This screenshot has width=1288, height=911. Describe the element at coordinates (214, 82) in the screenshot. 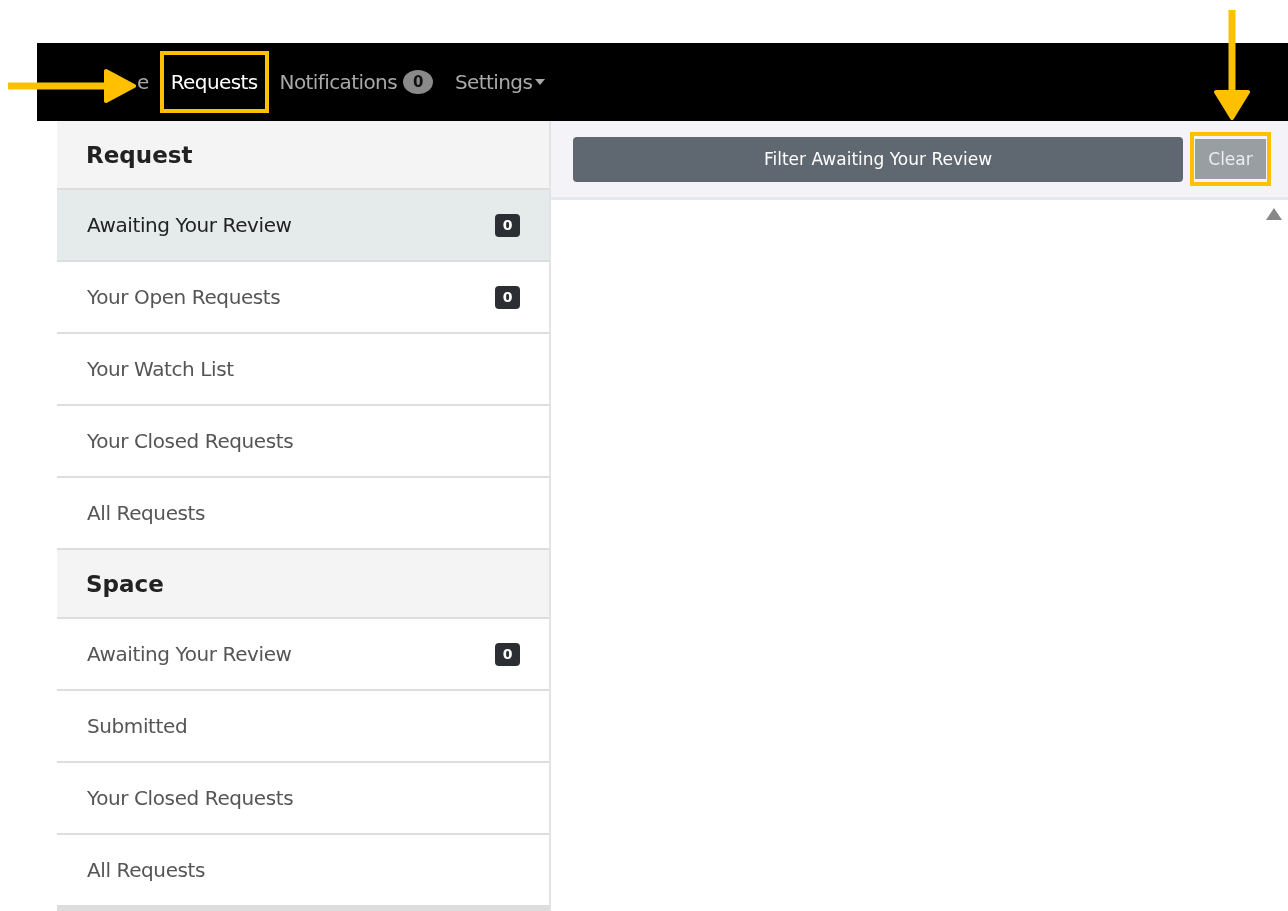

I see `nav-link: Requests` at that location.